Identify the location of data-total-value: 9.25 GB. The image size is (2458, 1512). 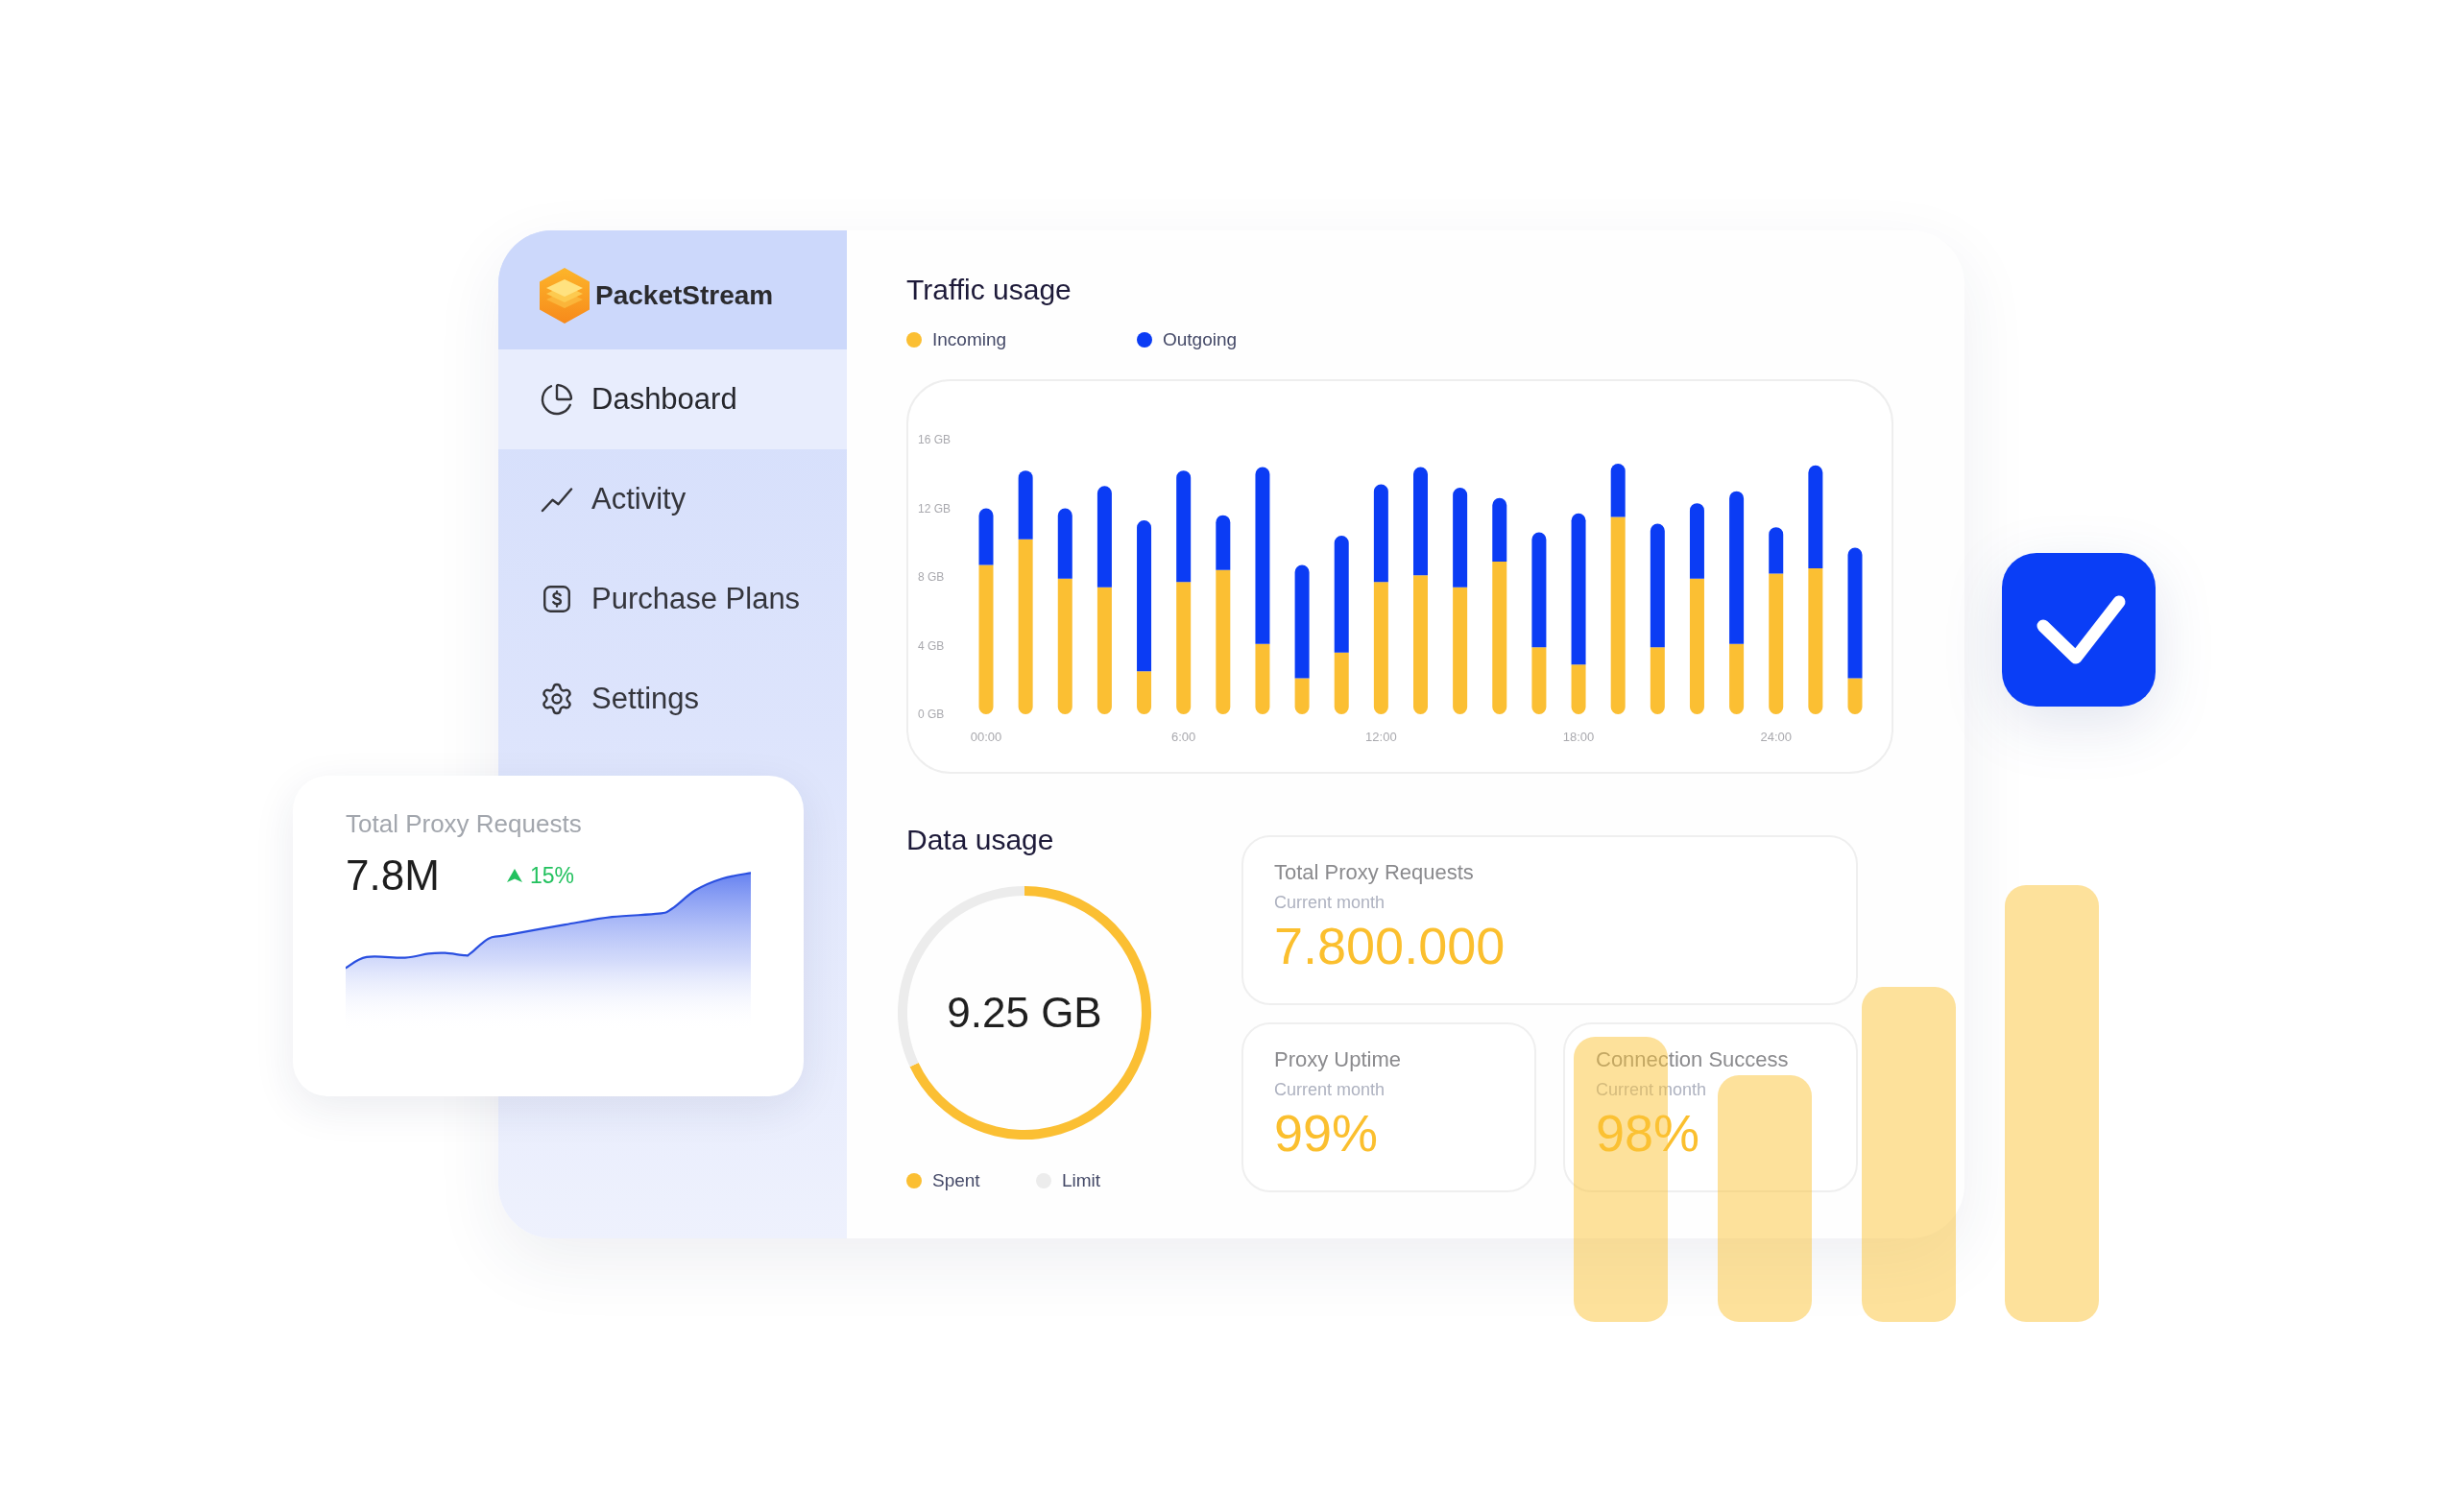
(1025, 1013).